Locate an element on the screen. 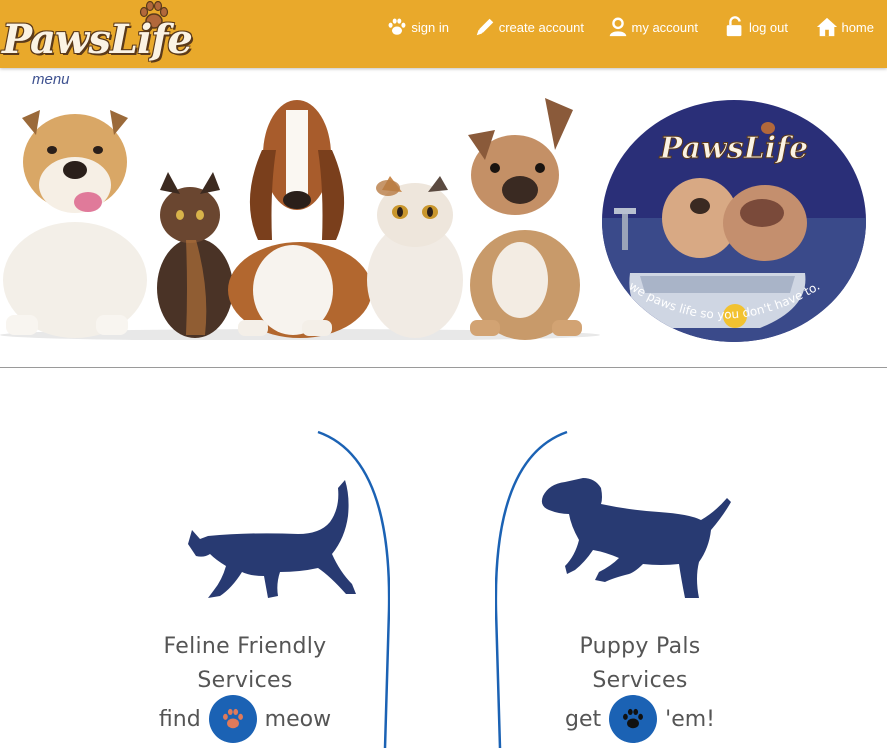 Image resolution: width=887 pixels, height=748 pixels. action-text-before: get is located at coordinates (583, 719).